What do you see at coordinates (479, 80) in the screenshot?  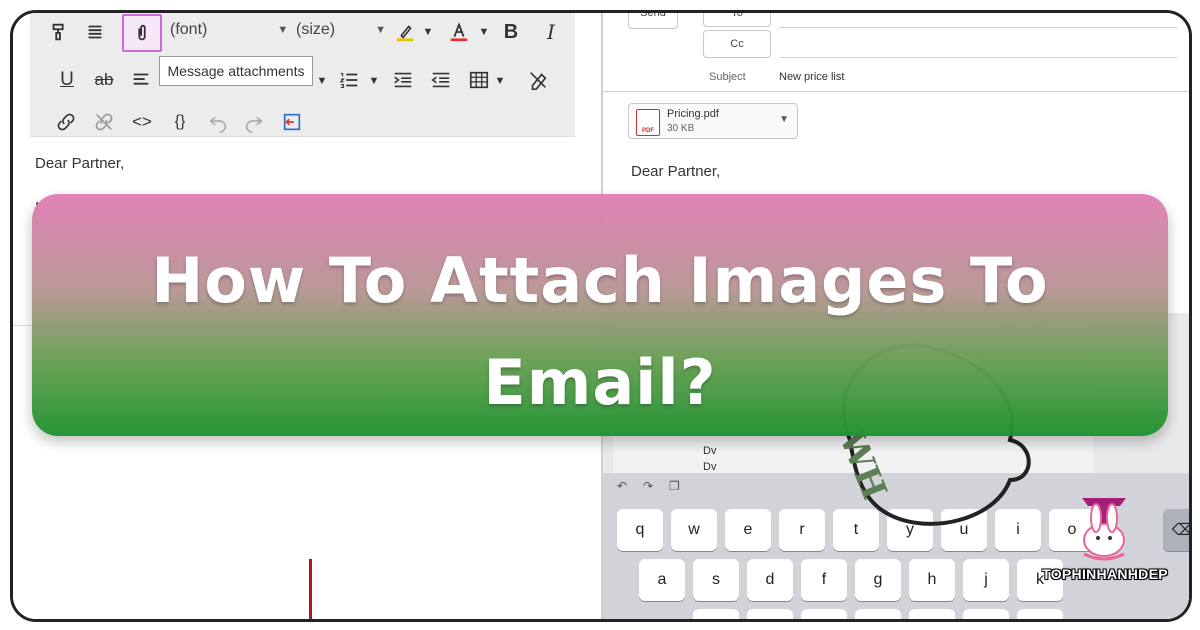 I see `table-icon` at bounding box center [479, 80].